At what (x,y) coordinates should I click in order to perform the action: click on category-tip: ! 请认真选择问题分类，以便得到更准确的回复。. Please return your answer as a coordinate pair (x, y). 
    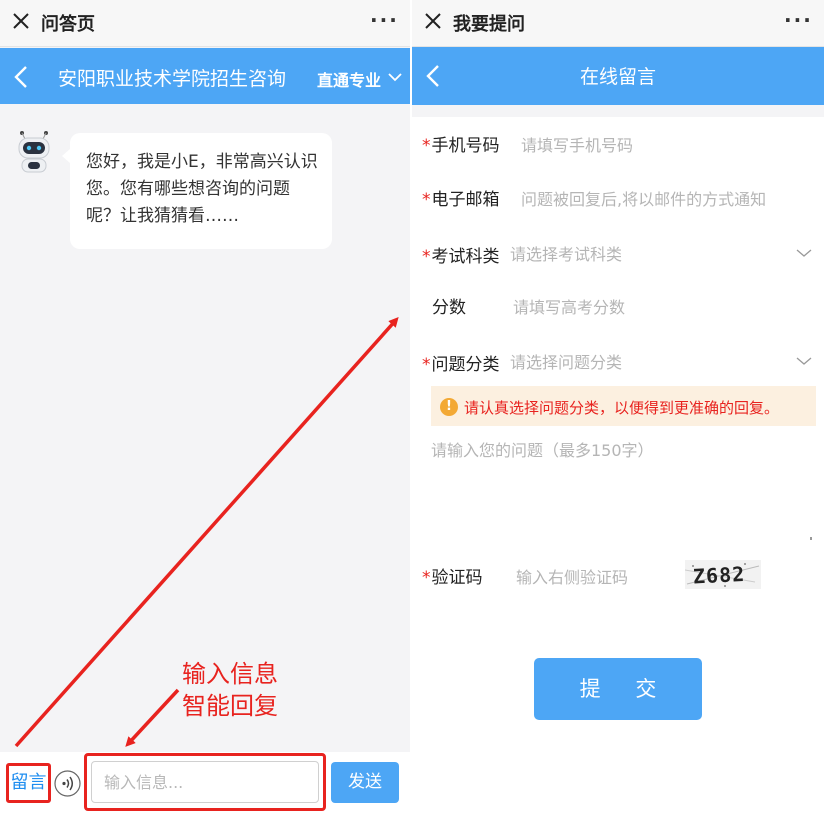
    Looking at the image, I should click on (623, 406).